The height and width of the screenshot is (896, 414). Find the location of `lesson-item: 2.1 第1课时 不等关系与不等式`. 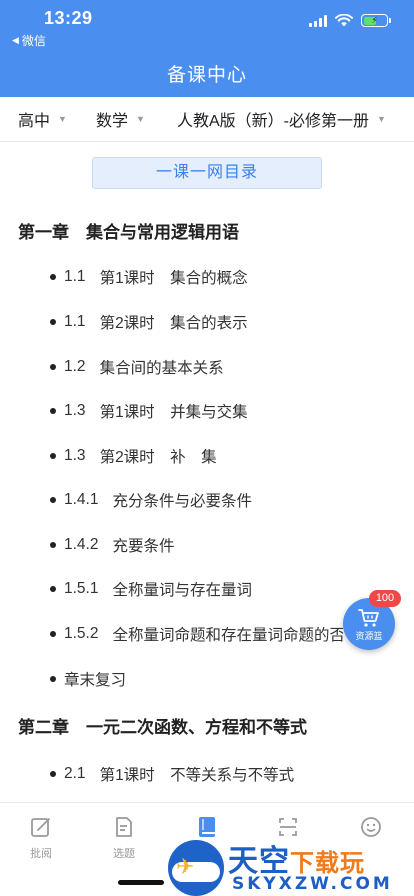

lesson-item: 2.1 第1课时 不等关系与不等式 is located at coordinates (172, 774).